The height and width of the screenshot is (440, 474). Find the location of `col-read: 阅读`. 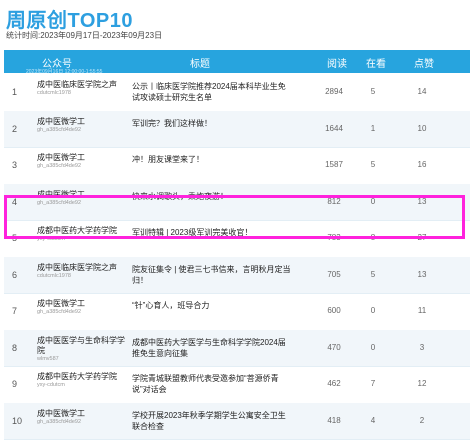

col-read: 阅读 is located at coordinates (337, 62).